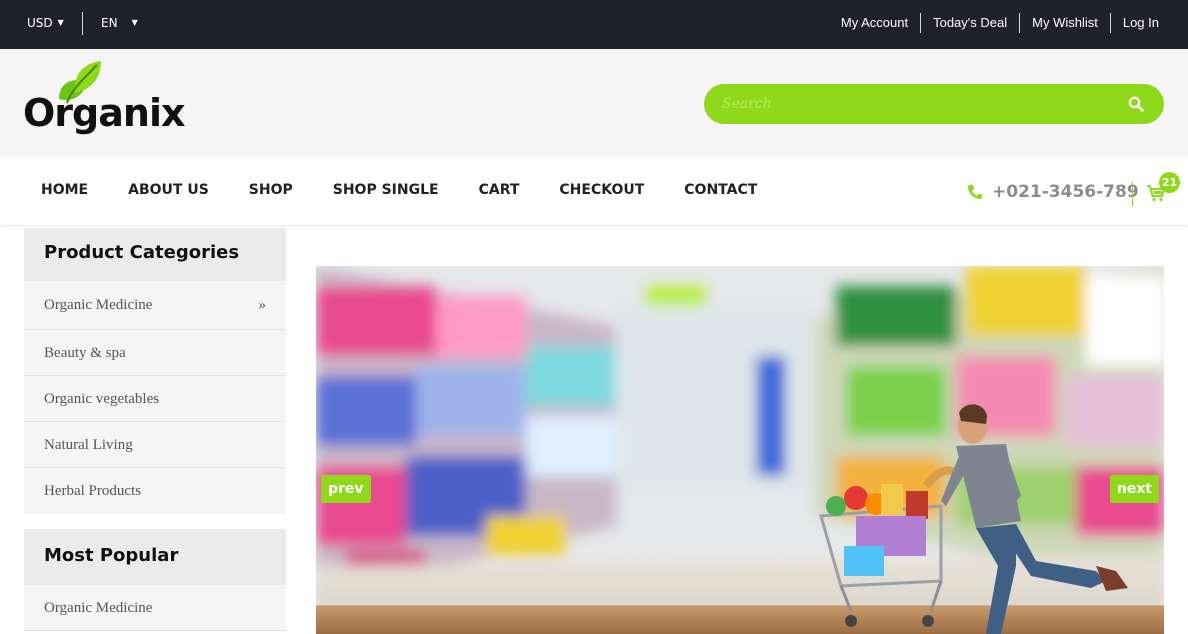 Image resolution: width=1188 pixels, height=634 pixels. Describe the element at coordinates (975, 192) in the screenshot. I see `phone-icon` at that location.